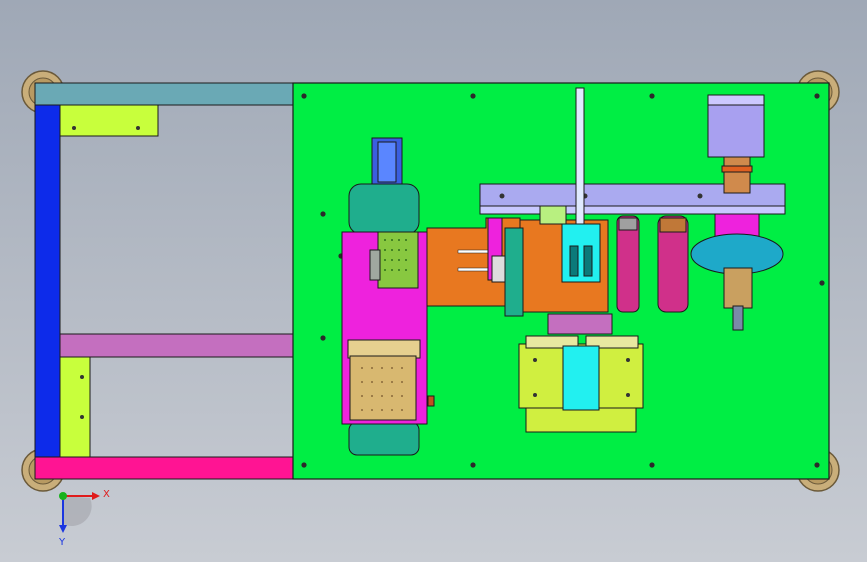 The width and height of the screenshot is (867, 562). I want to click on y-axis-label: Y, so click(62, 542).